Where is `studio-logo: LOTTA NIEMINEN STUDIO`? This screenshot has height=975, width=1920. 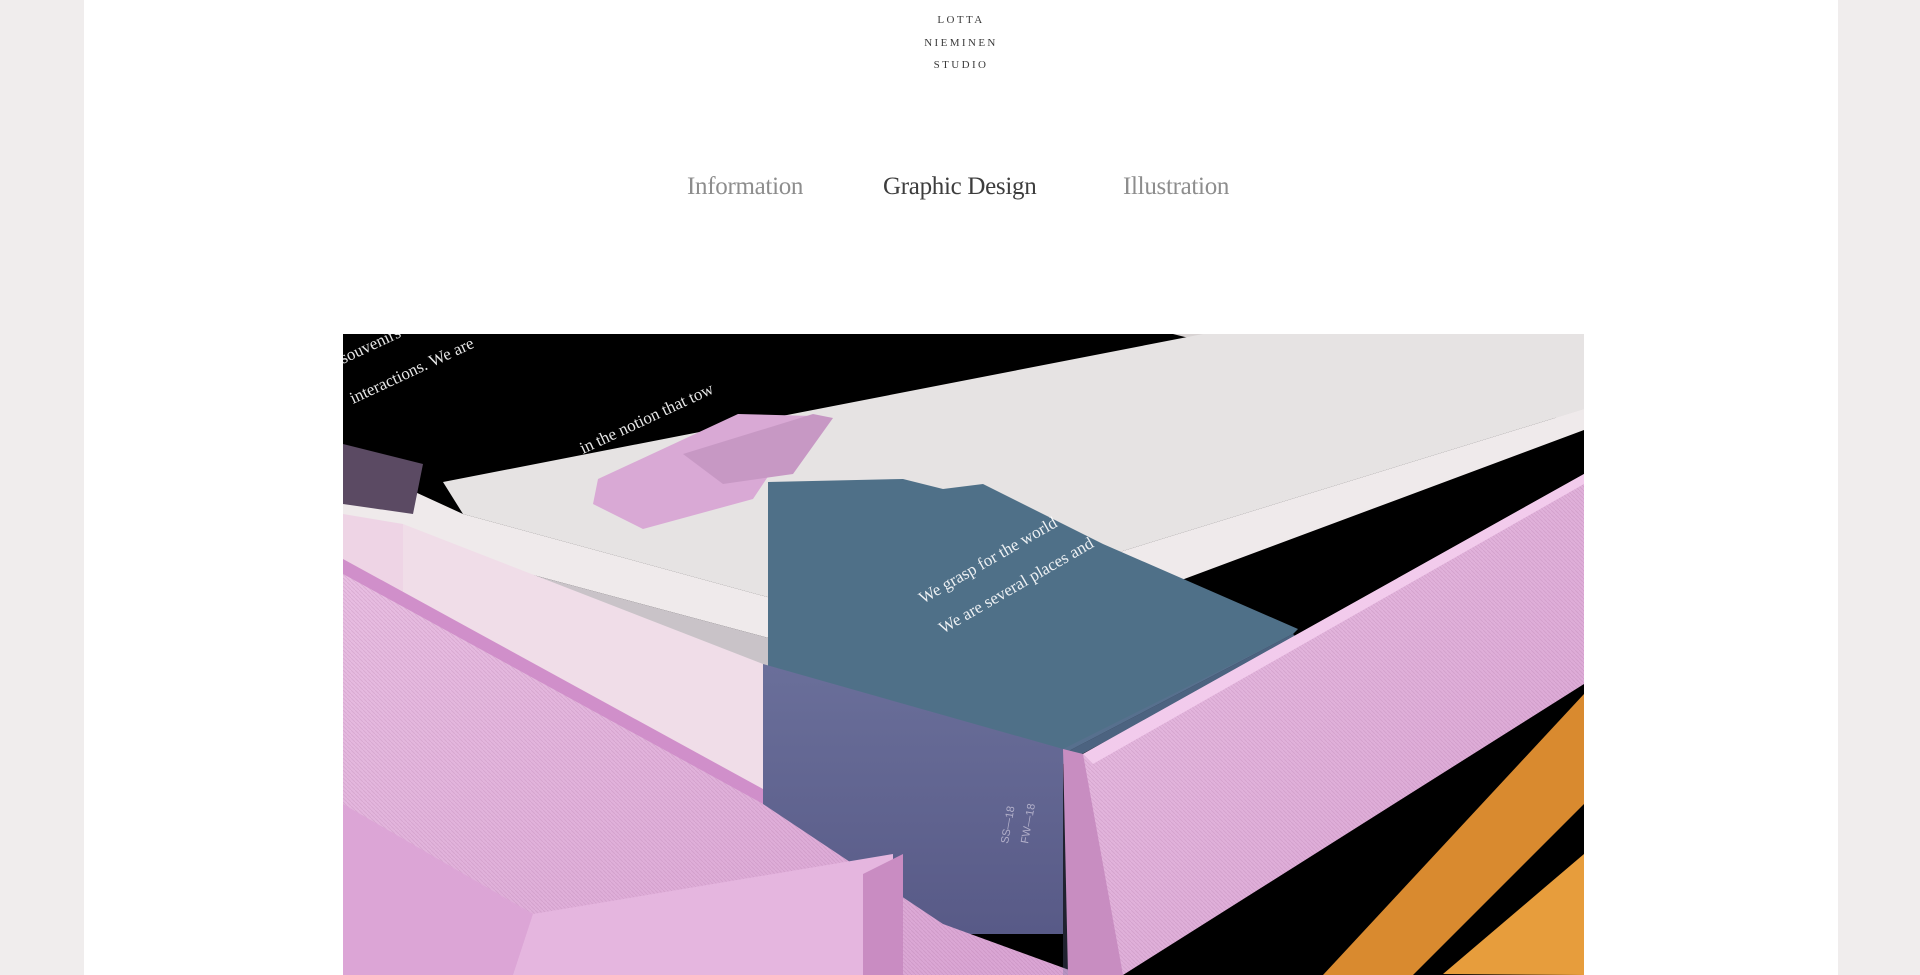 studio-logo: LOTTA NIEMINEN STUDIO is located at coordinates (961, 43).